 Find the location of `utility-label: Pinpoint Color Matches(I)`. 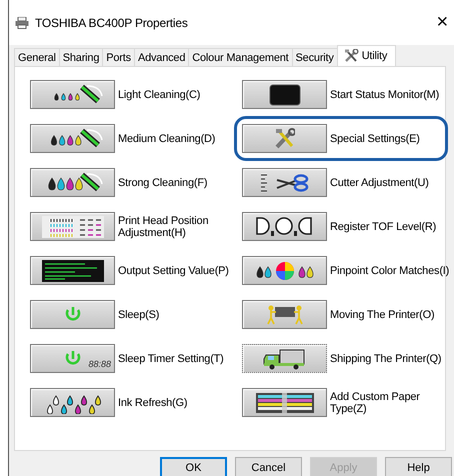

utility-label: Pinpoint Color Matches(I) is located at coordinates (390, 270).